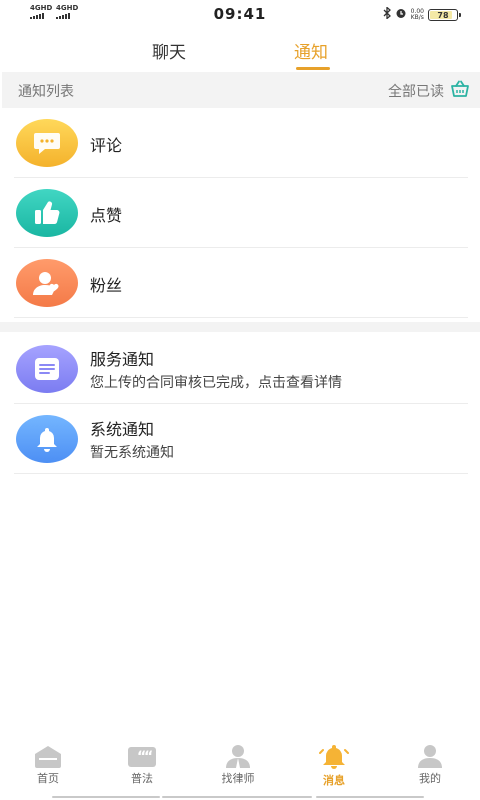 This screenshot has height=800, width=480. What do you see at coordinates (416, 92) in the screenshot?
I see `mark-all-read-label: 全部已读` at bounding box center [416, 92].